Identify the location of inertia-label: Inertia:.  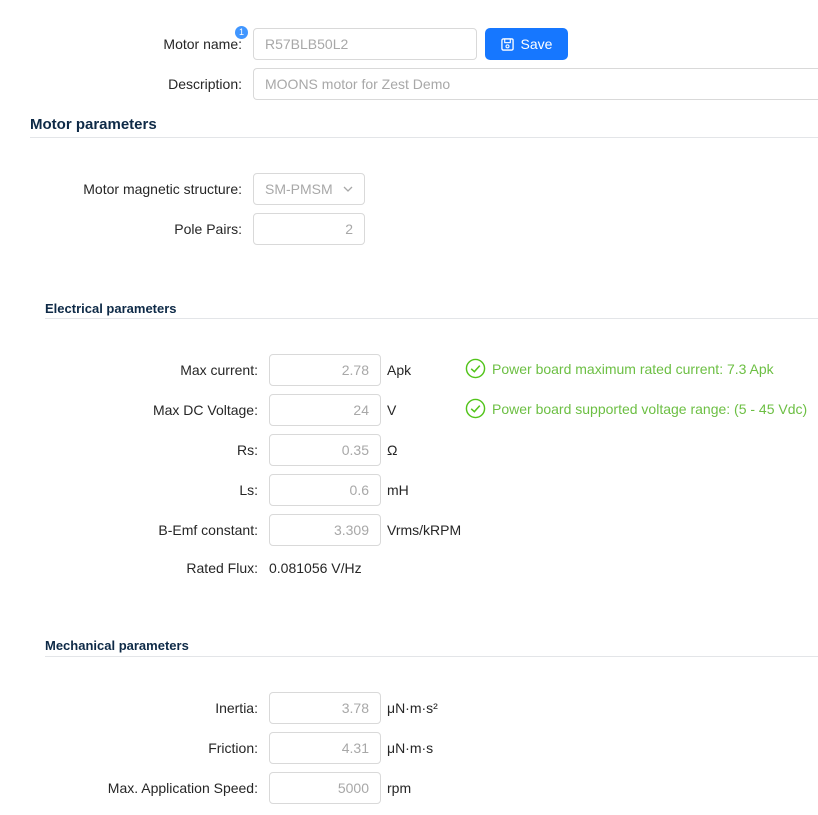
(236, 708).